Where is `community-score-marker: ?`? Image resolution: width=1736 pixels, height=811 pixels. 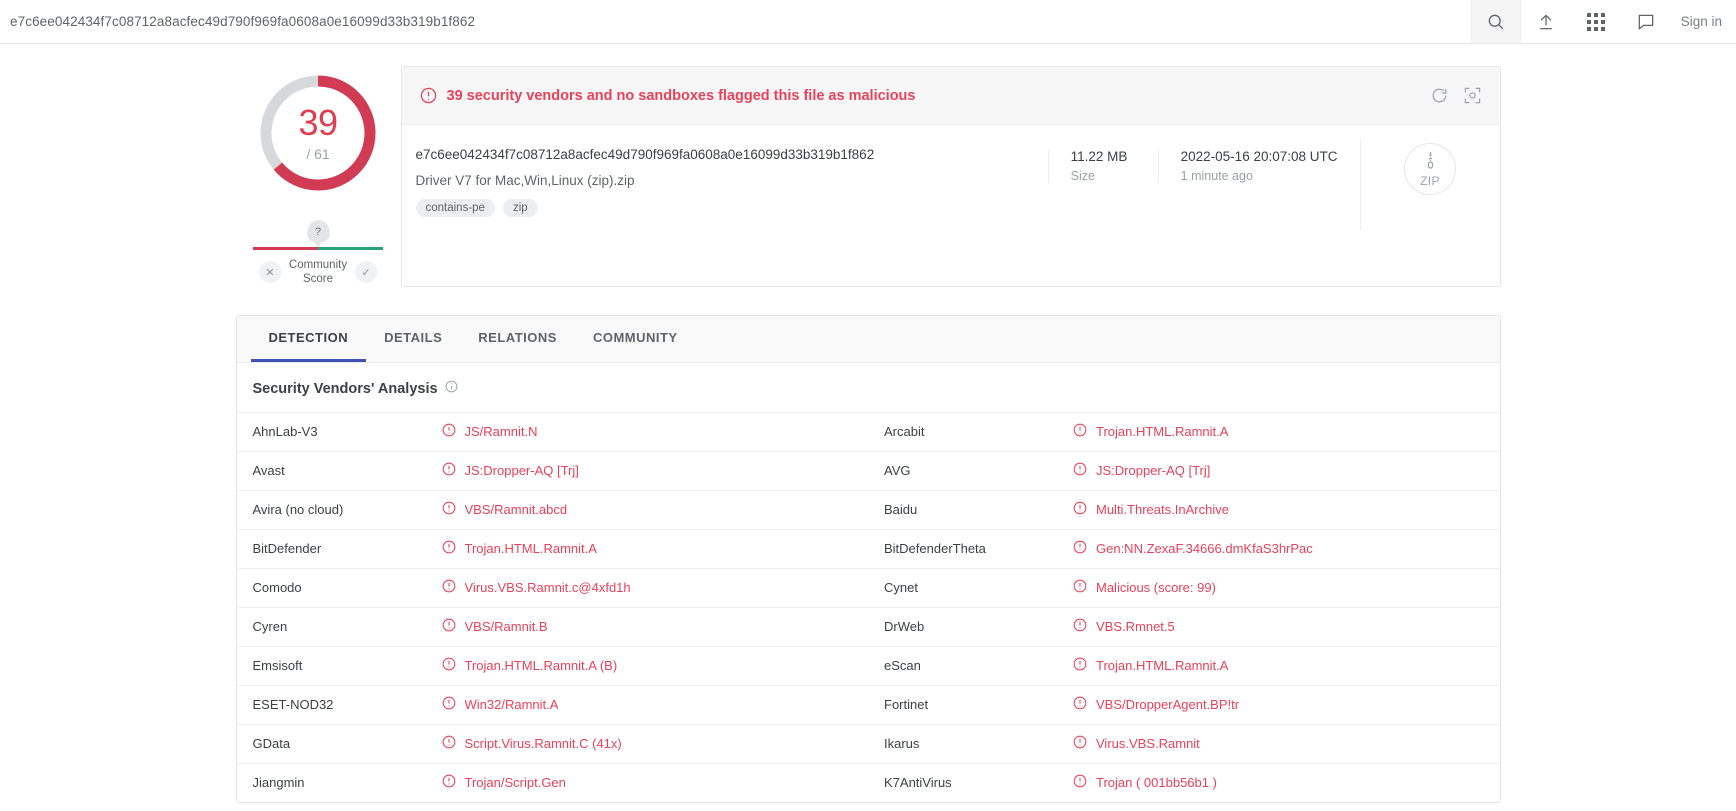 community-score-marker: ? is located at coordinates (318, 231).